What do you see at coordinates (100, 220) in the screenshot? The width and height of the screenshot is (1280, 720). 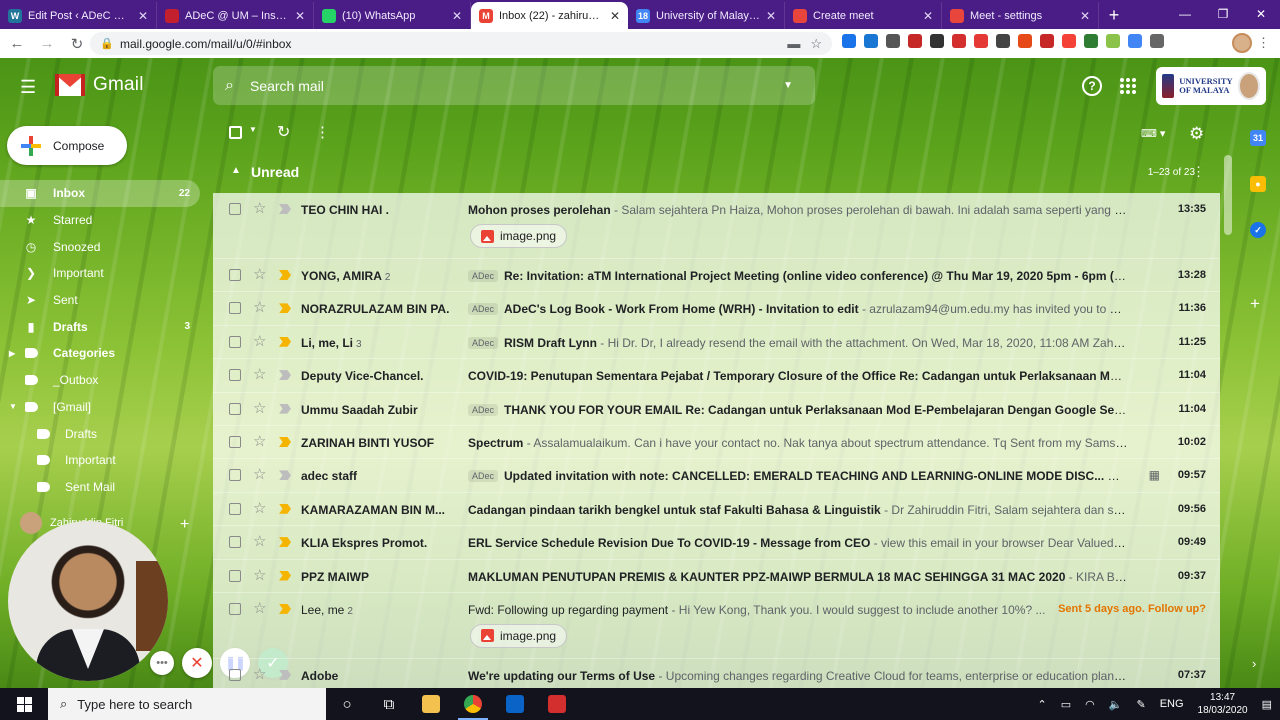 I see `sidebar-item-starred-1: ★ Starred` at bounding box center [100, 220].